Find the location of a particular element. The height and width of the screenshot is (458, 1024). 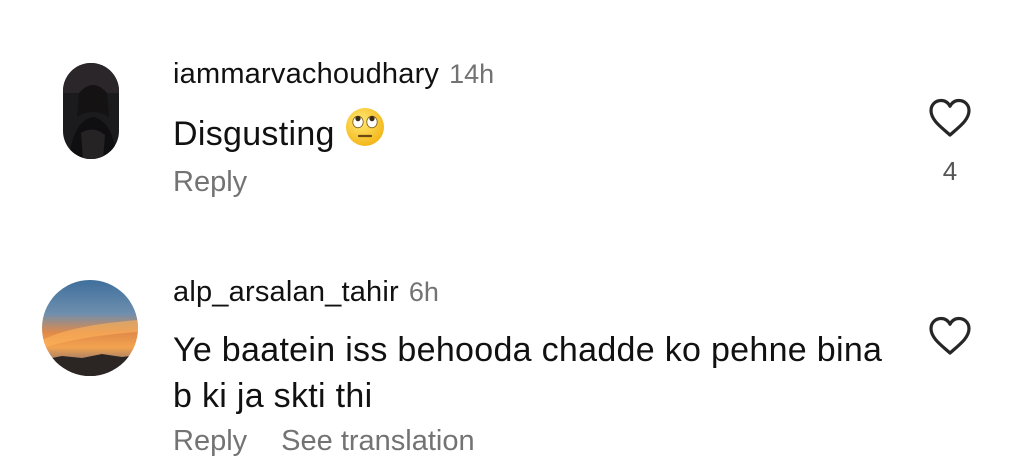

comment-header: alp_arsalan_tahir 6h is located at coordinates (306, 292).